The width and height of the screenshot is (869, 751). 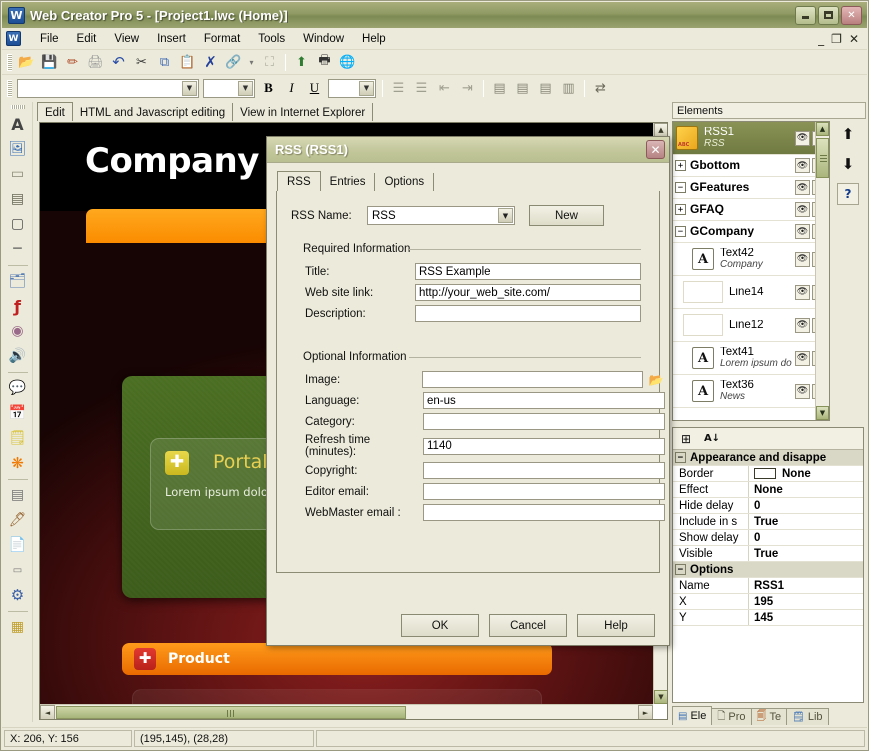 What do you see at coordinates (544, 400) in the screenshot?
I see `language-field: en-us` at bounding box center [544, 400].